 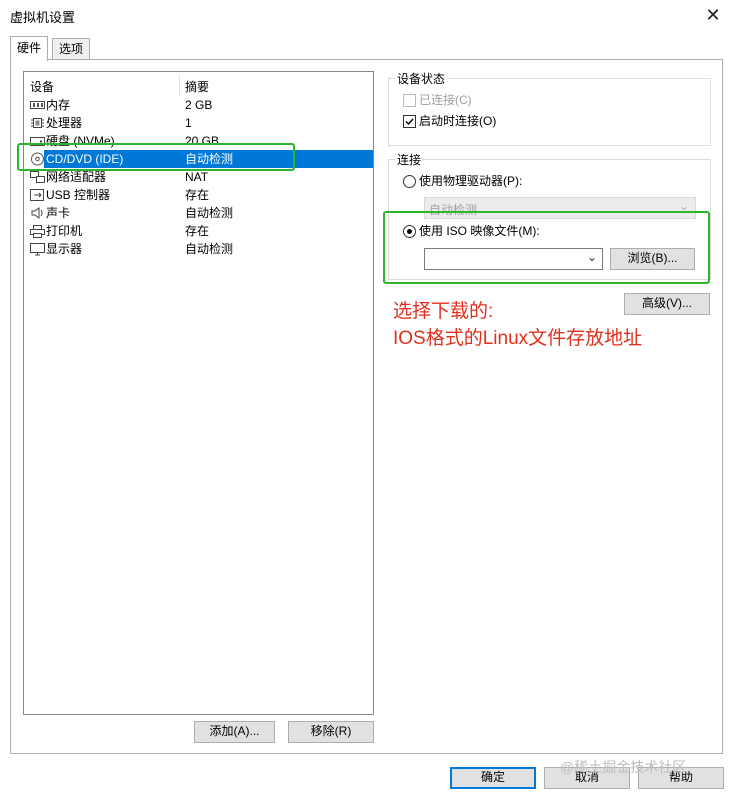 What do you see at coordinates (179, 85) in the screenshot?
I see `column-separator` at bounding box center [179, 85].